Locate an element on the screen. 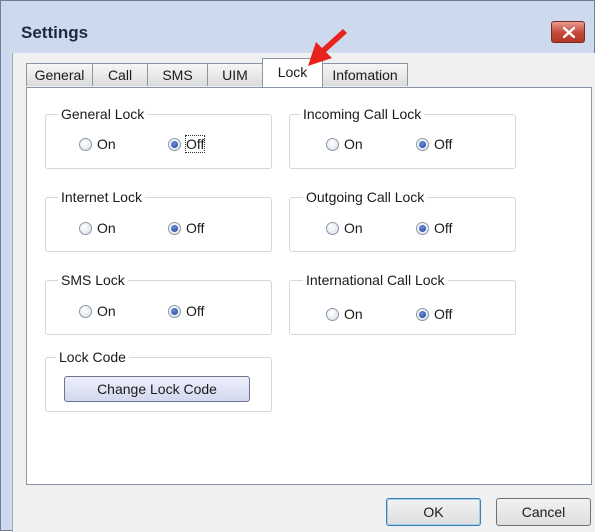  internet-lock-off-radio: Off is located at coordinates (186, 228).